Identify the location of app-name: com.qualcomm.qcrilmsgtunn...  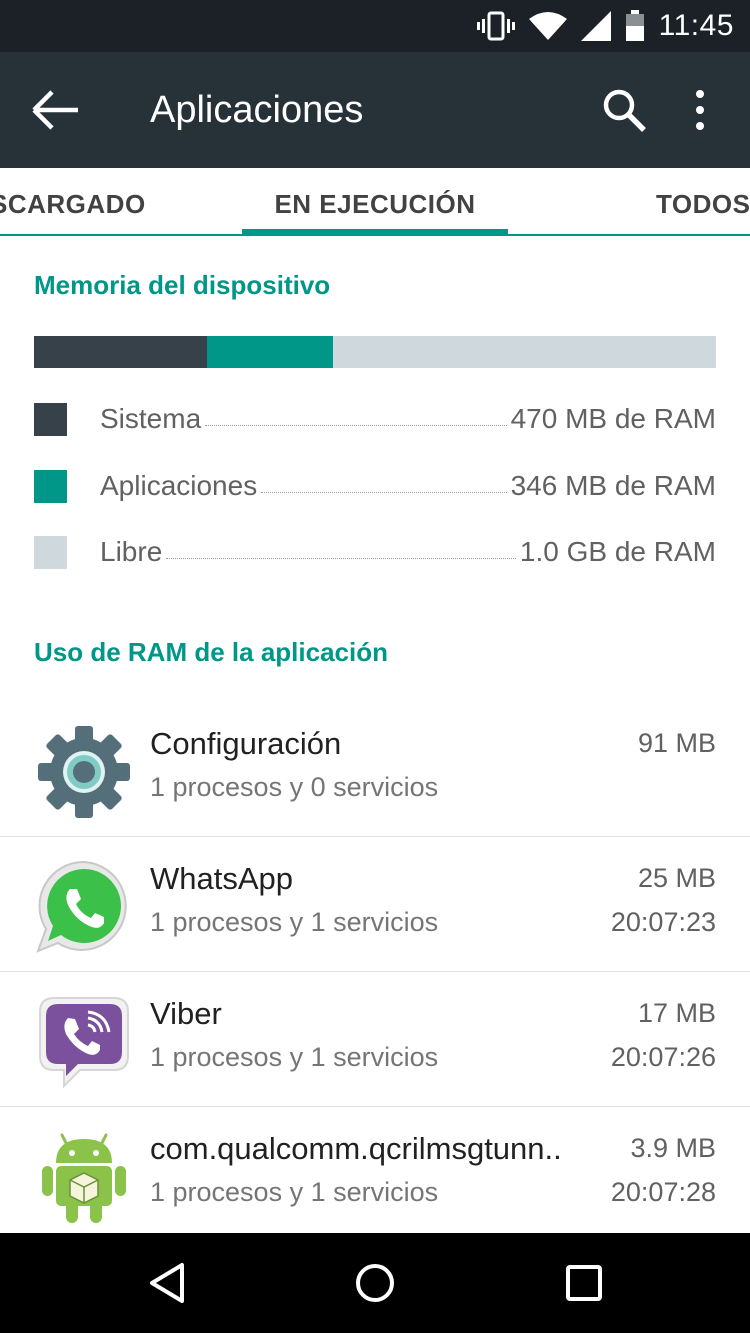
(356, 1148).